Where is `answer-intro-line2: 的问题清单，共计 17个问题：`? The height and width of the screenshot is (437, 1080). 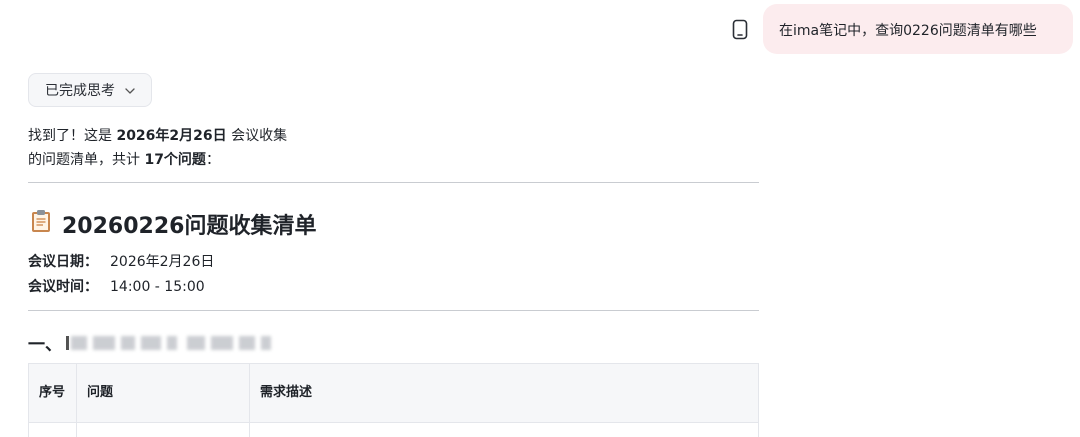 answer-intro-line2: 的问题清单，共计 17个问题： is located at coordinates (157, 160).